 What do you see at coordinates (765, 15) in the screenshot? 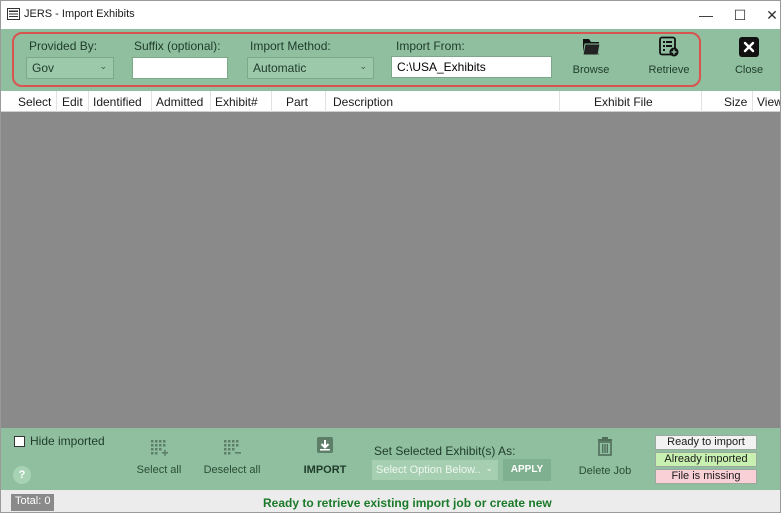
I see `close-window-button: ✕` at bounding box center [765, 15].